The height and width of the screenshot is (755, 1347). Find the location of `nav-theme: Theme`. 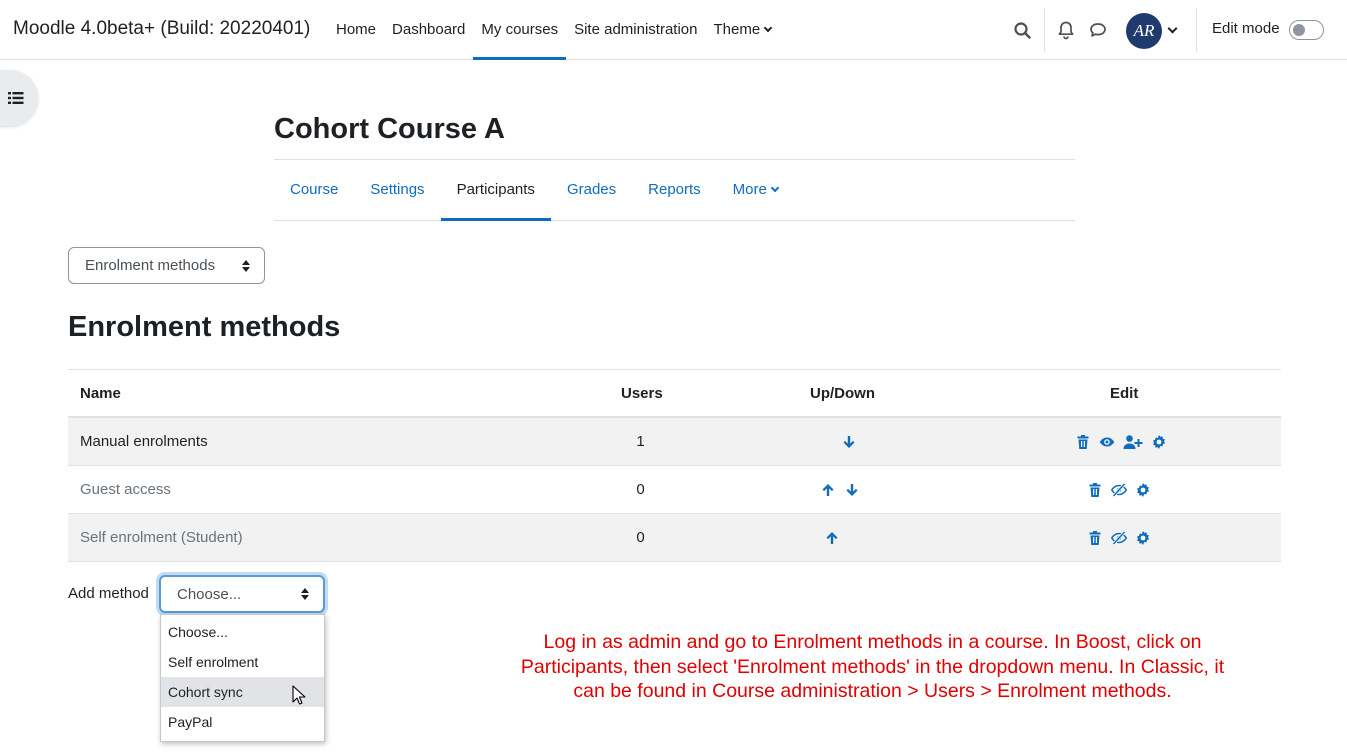

nav-theme: Theme is located at coordinates (743, 30).